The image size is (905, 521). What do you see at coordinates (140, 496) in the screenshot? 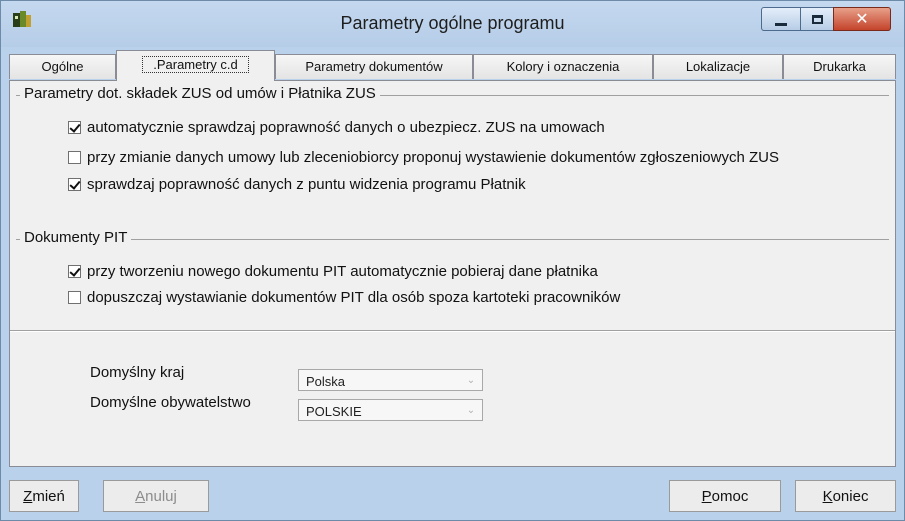
I see `cancel-button-accel: A` at bounding box center [140, 496].